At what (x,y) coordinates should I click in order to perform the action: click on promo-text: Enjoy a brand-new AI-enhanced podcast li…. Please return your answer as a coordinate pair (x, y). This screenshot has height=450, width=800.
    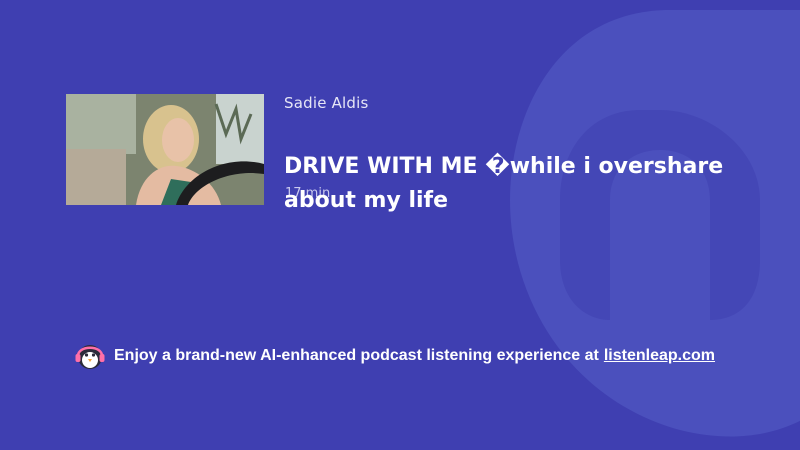
    Looking at the image, I should click on (356, 355).